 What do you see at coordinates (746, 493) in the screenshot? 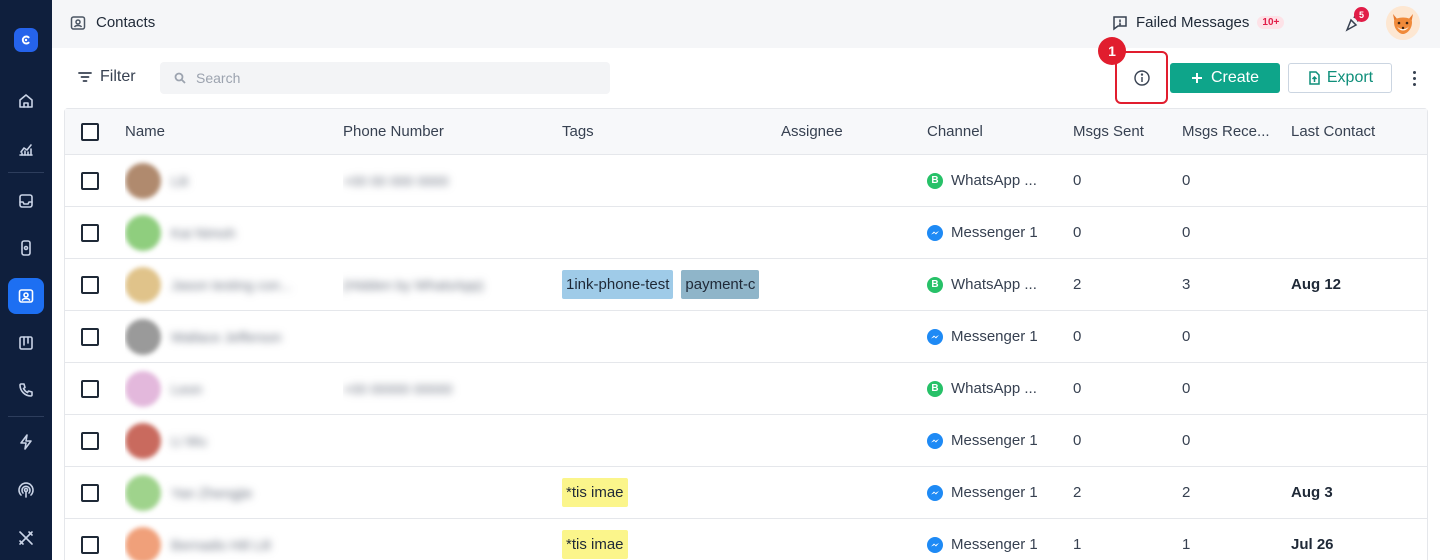
I see `table-row: Yan Zhengjie *tis imae Messenger 1 2 2 Aug 3` at bounding box center [746, 493].